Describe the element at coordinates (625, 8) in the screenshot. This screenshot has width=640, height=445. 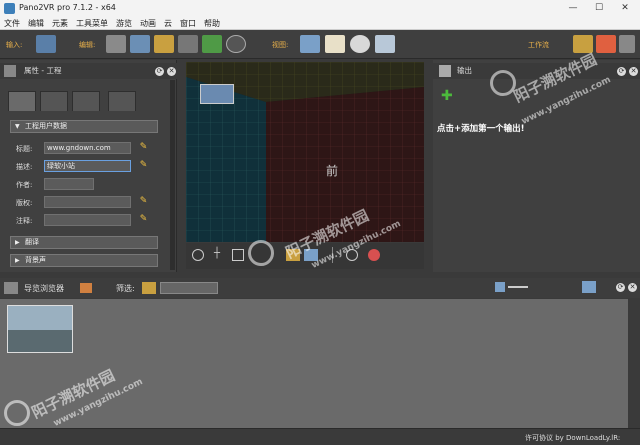
I see `close-button: ✕` at that location.